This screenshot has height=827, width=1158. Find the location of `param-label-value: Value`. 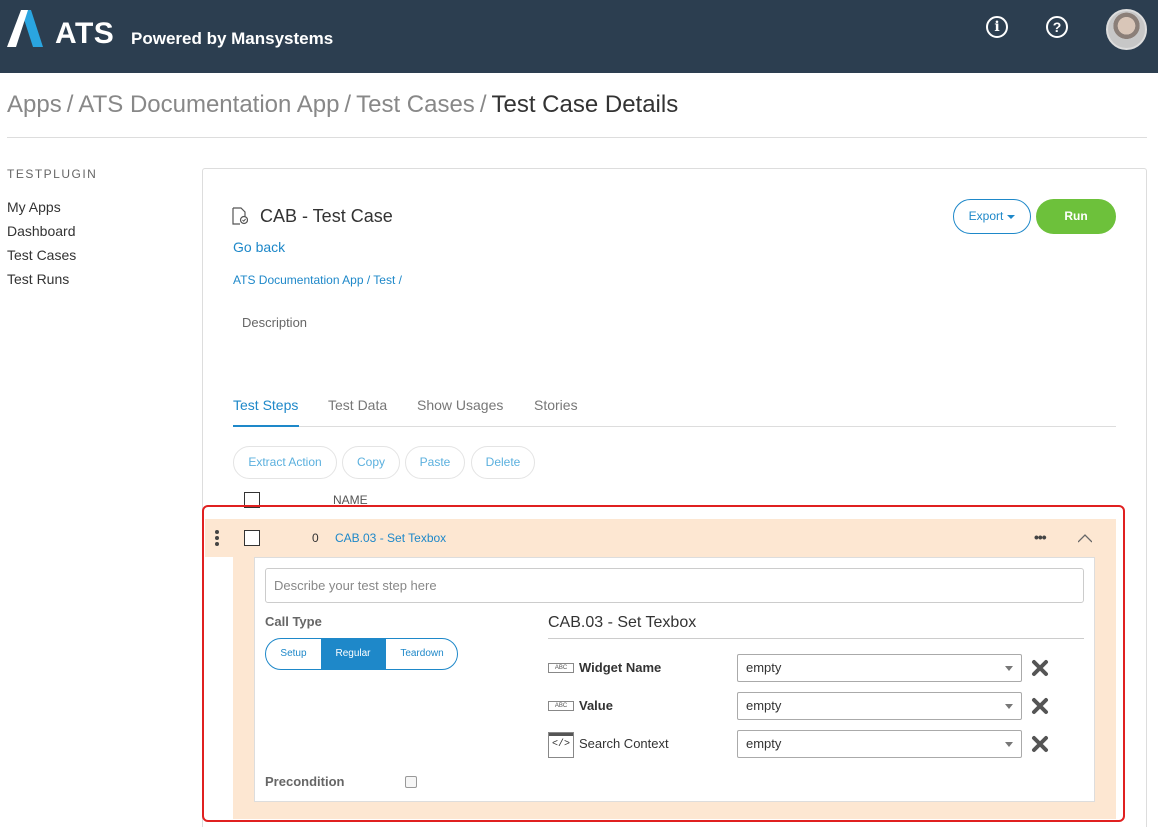

param-label-value: Value is located at coordinates (596, 705).